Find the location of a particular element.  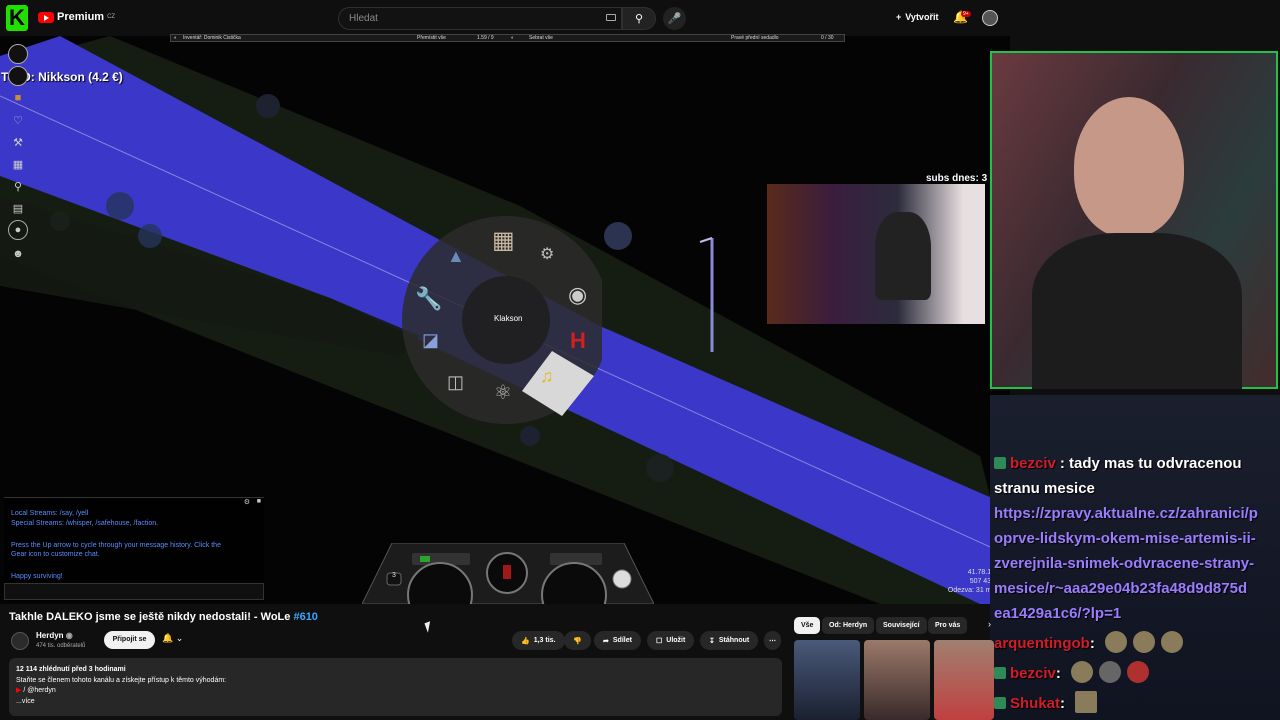

chat-input is located at coordinates (134, 591).